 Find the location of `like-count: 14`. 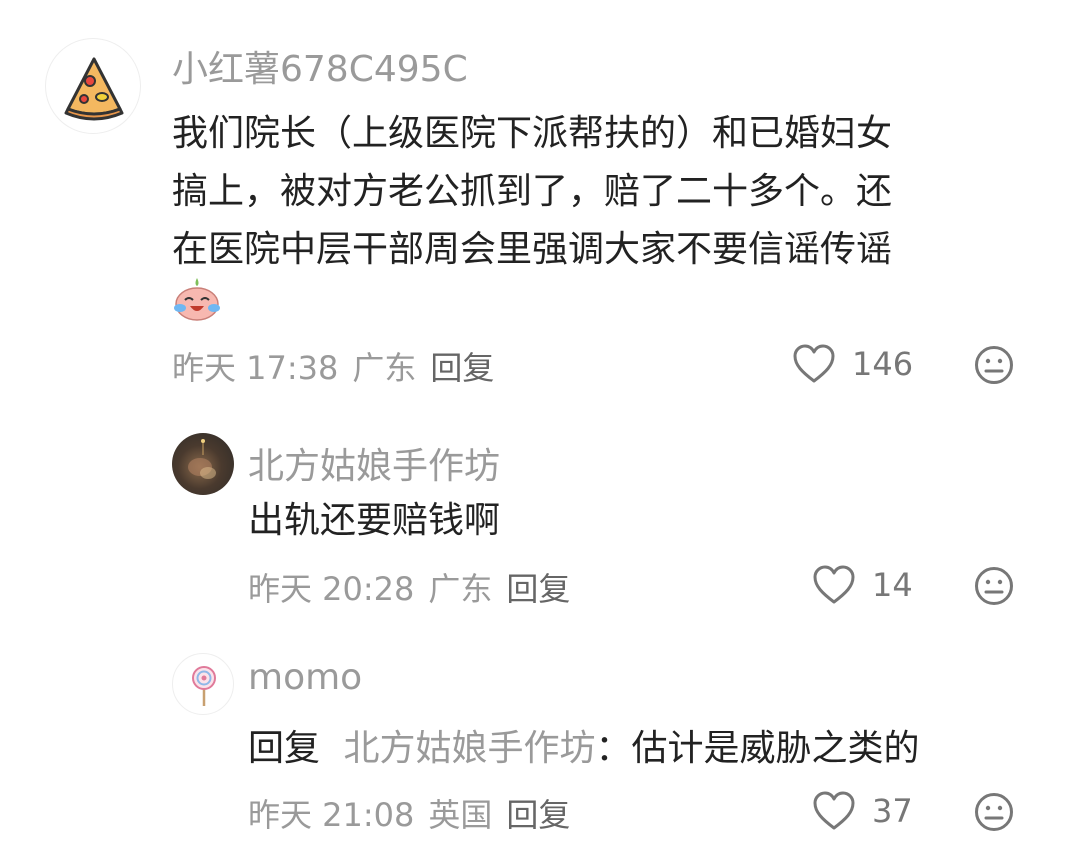

like-count: 14 is located at coordinates (892, 585).